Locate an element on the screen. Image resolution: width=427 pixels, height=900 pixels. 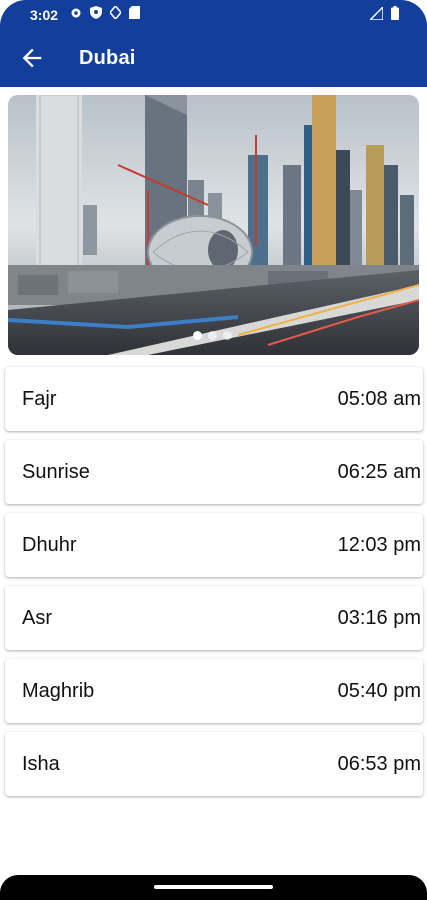
page-title: Dubai is located at coordinates (107, 58).